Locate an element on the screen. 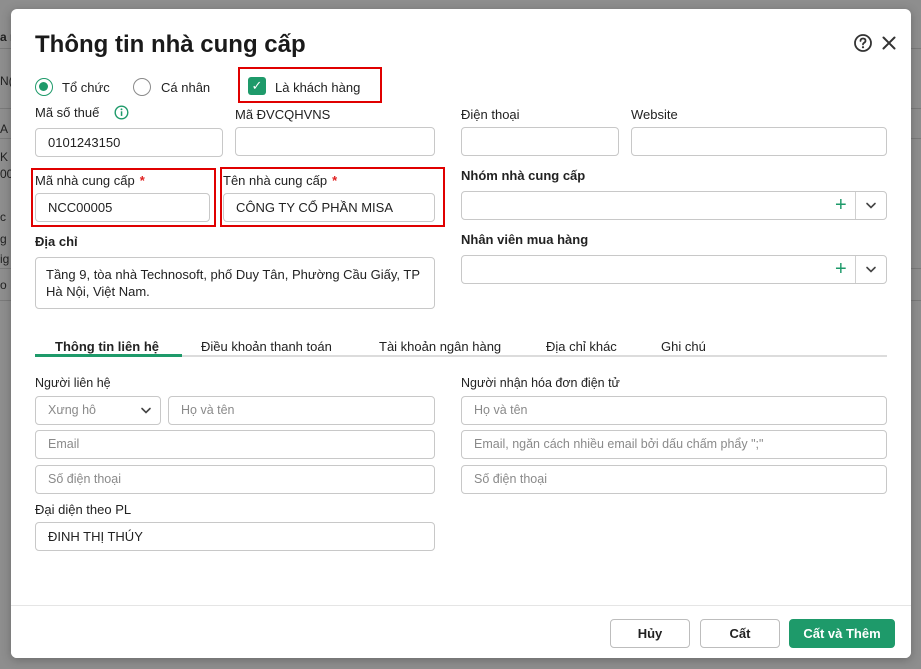 The width and height of the screenshot is (921, 669). phone-label: Điện thoại is located at coordinates (490, 114).